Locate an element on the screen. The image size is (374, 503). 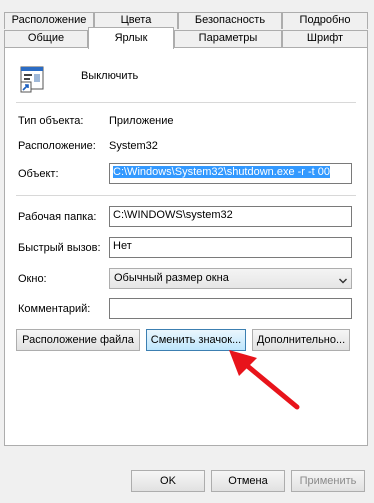
separator-top is located at coordinates (186, 102).